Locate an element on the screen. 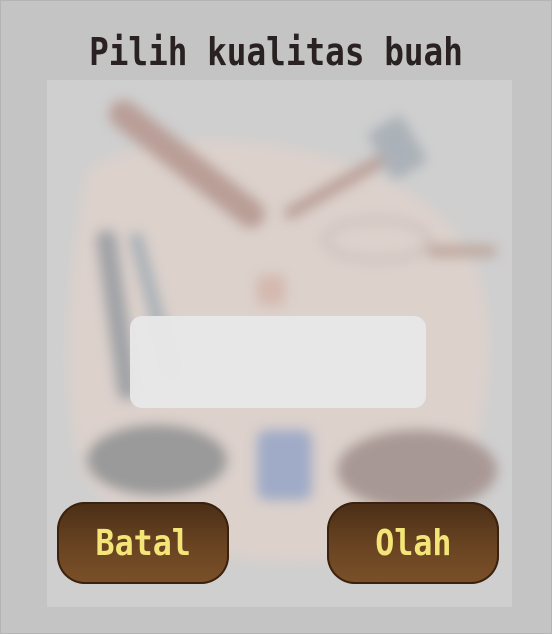 This screenshot has height=634, width=552. process-button: Olah is located at coordinates (413, 543).